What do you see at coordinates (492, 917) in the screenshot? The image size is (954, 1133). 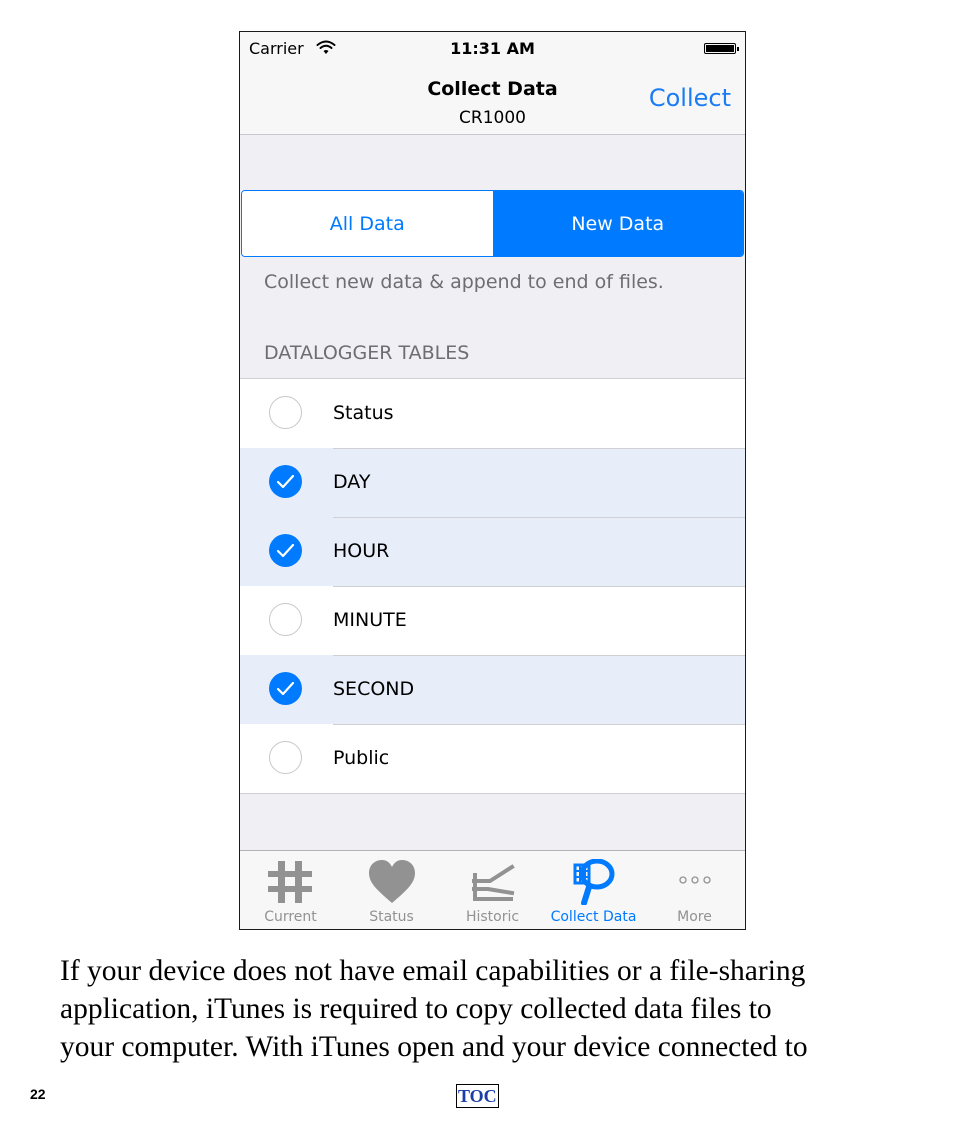 I see `tab-label: Historic` at bounding box center [492, 917].